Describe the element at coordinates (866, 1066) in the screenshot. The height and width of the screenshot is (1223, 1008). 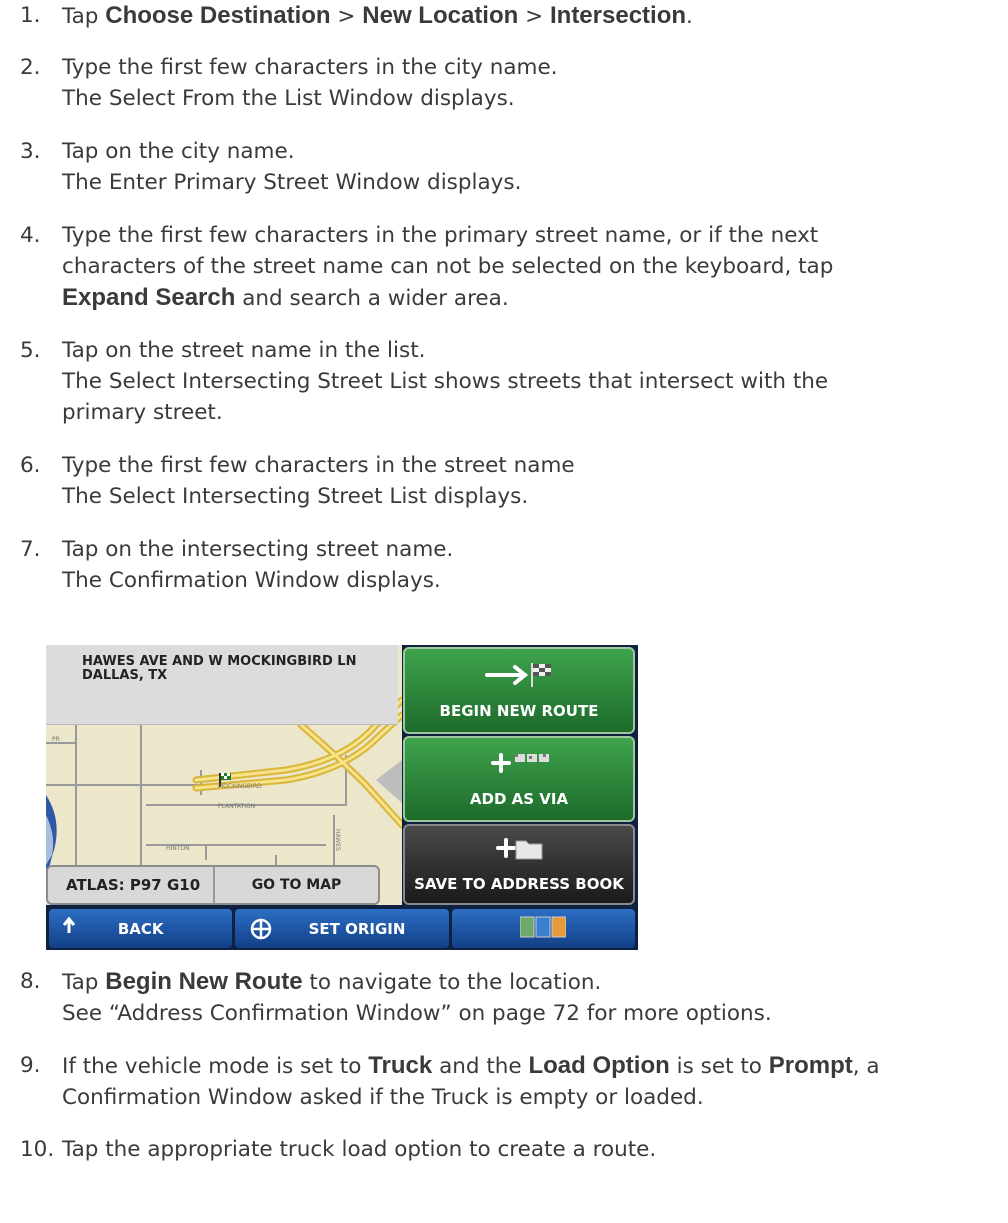
I see `step-text: , a` at that location.